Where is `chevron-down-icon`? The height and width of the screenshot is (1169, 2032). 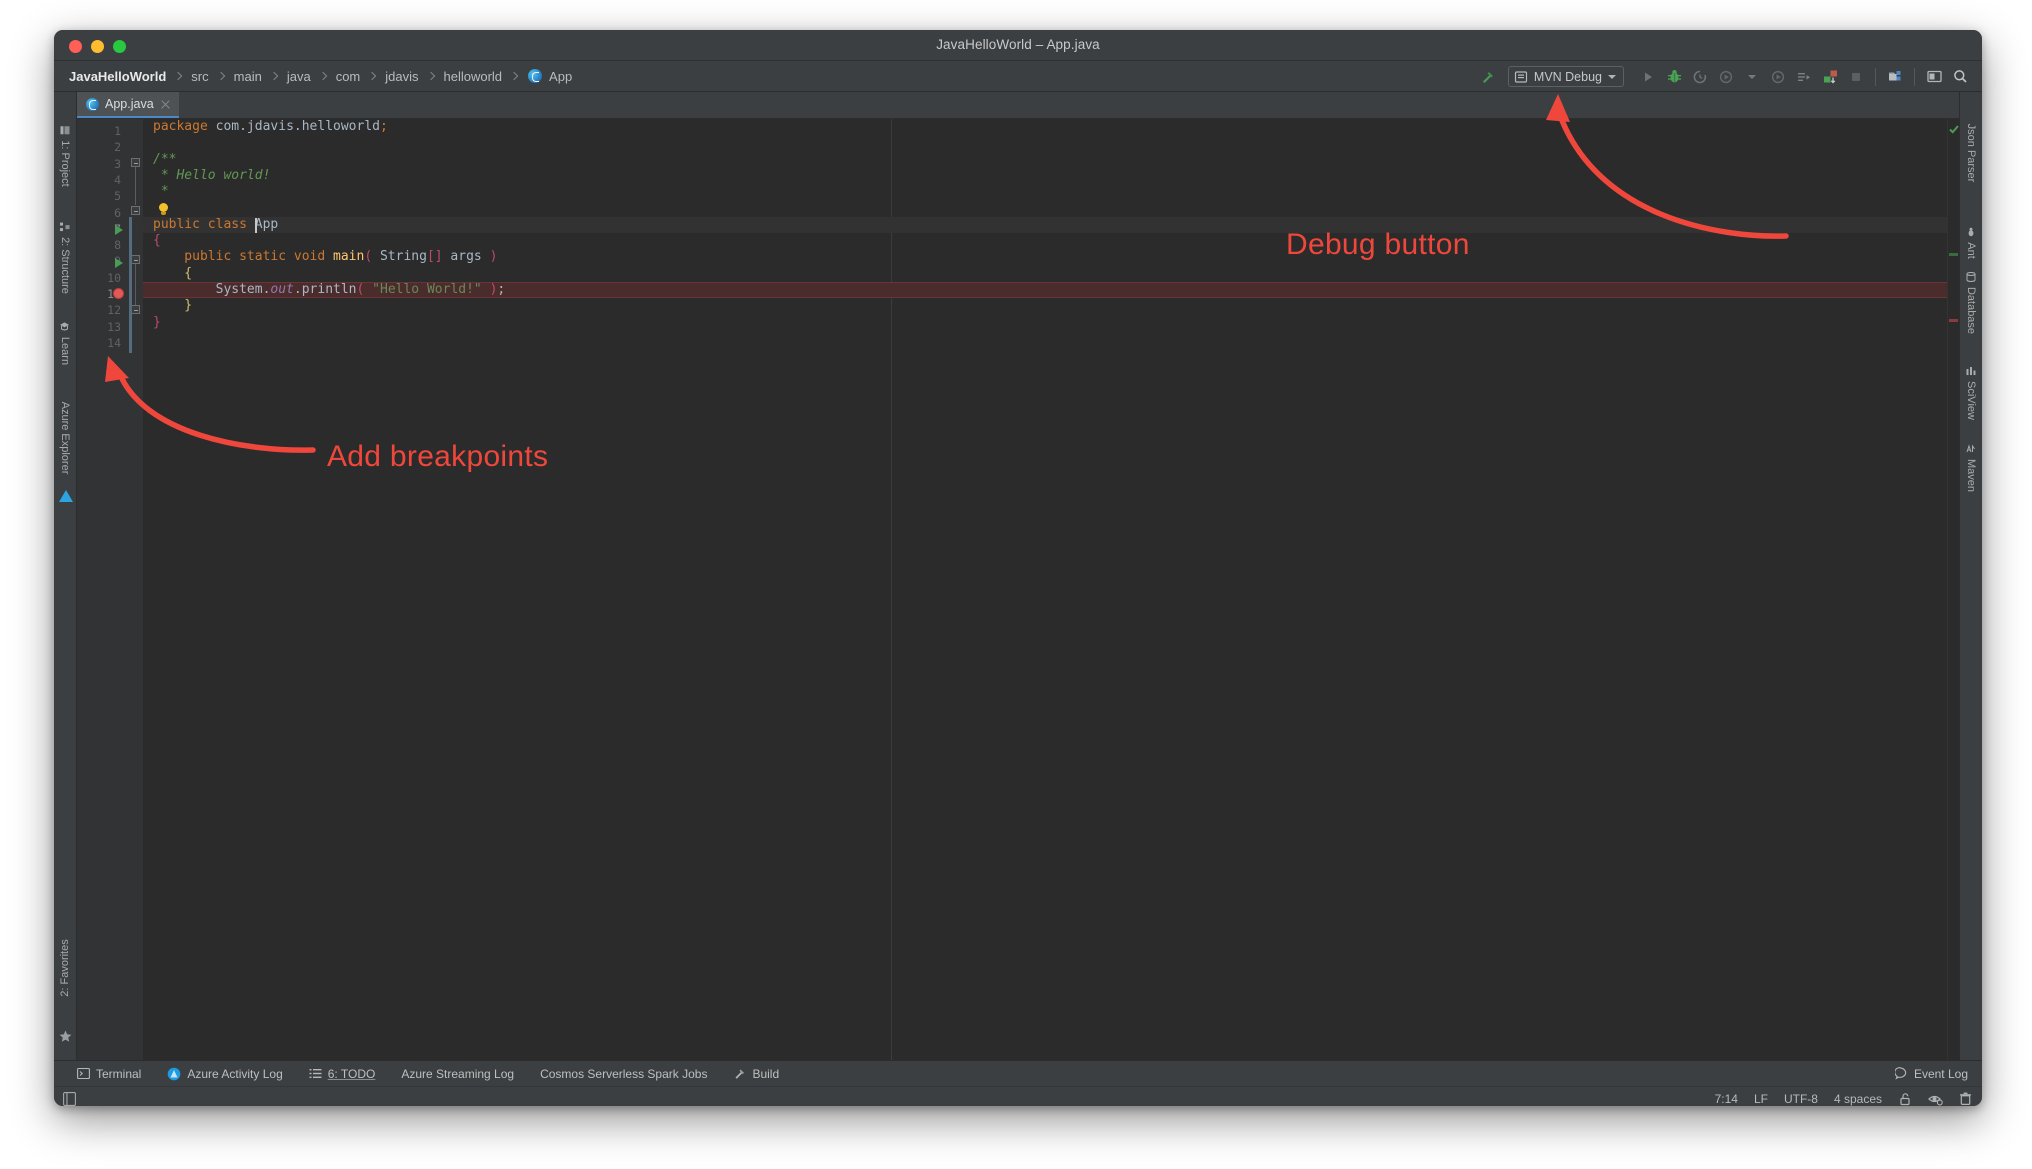 chevron-down-icon is located at coordinates (1612, 76).